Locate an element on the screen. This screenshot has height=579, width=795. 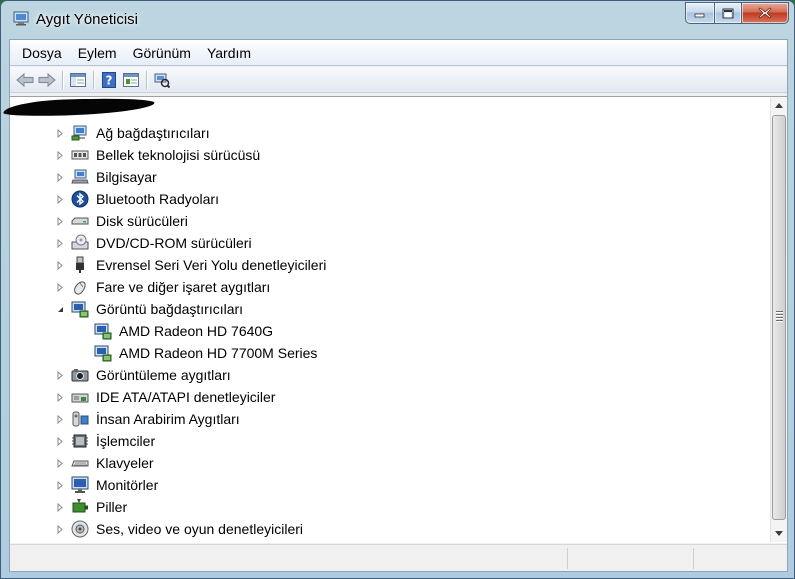
battery-icon is located at coordinates (80, 506).